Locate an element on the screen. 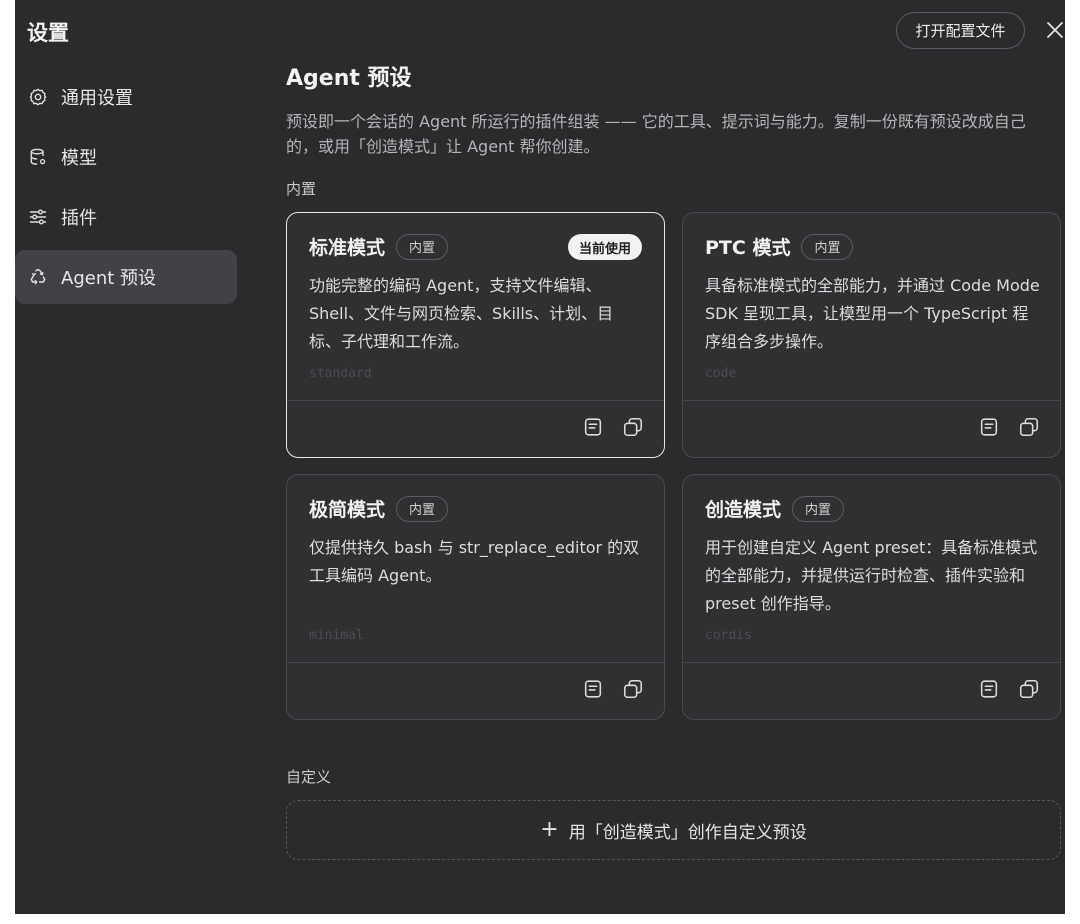  preset-name: 标准模式 is located at coordinates (347, 248).